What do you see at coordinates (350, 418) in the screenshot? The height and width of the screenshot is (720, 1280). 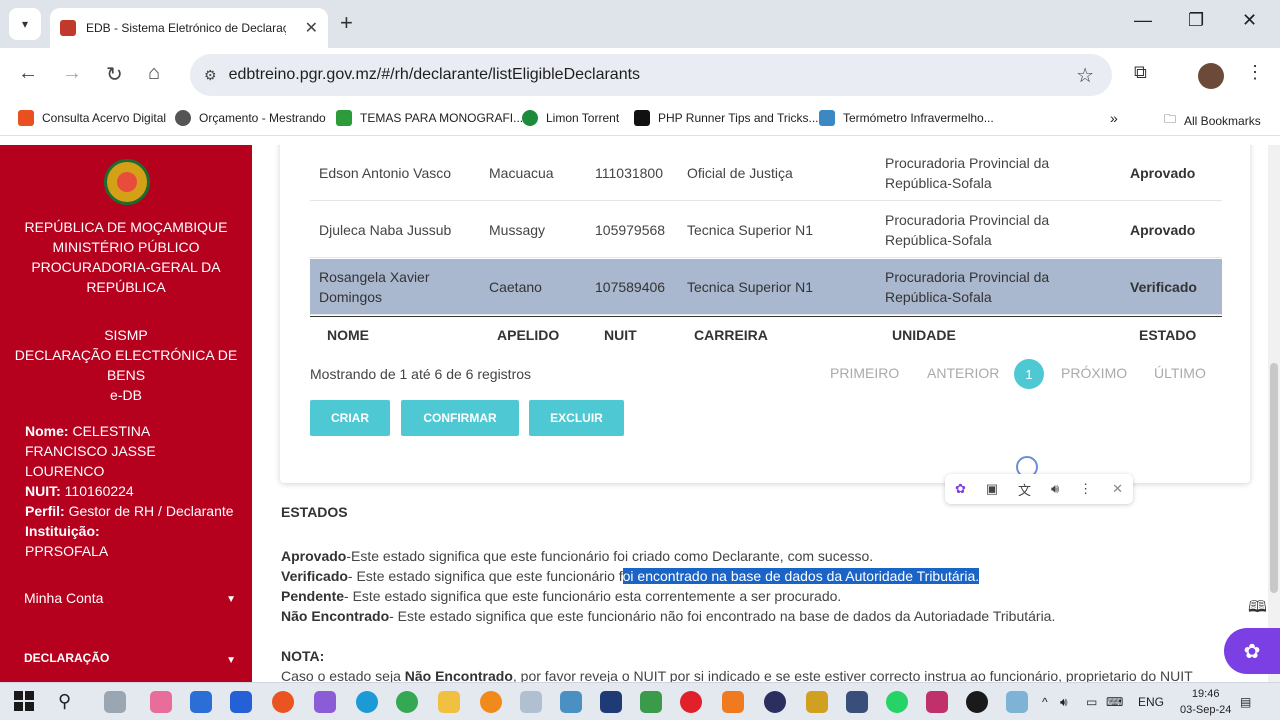 I see `criar-button: CRIAR` at bounding box center [350, 418].